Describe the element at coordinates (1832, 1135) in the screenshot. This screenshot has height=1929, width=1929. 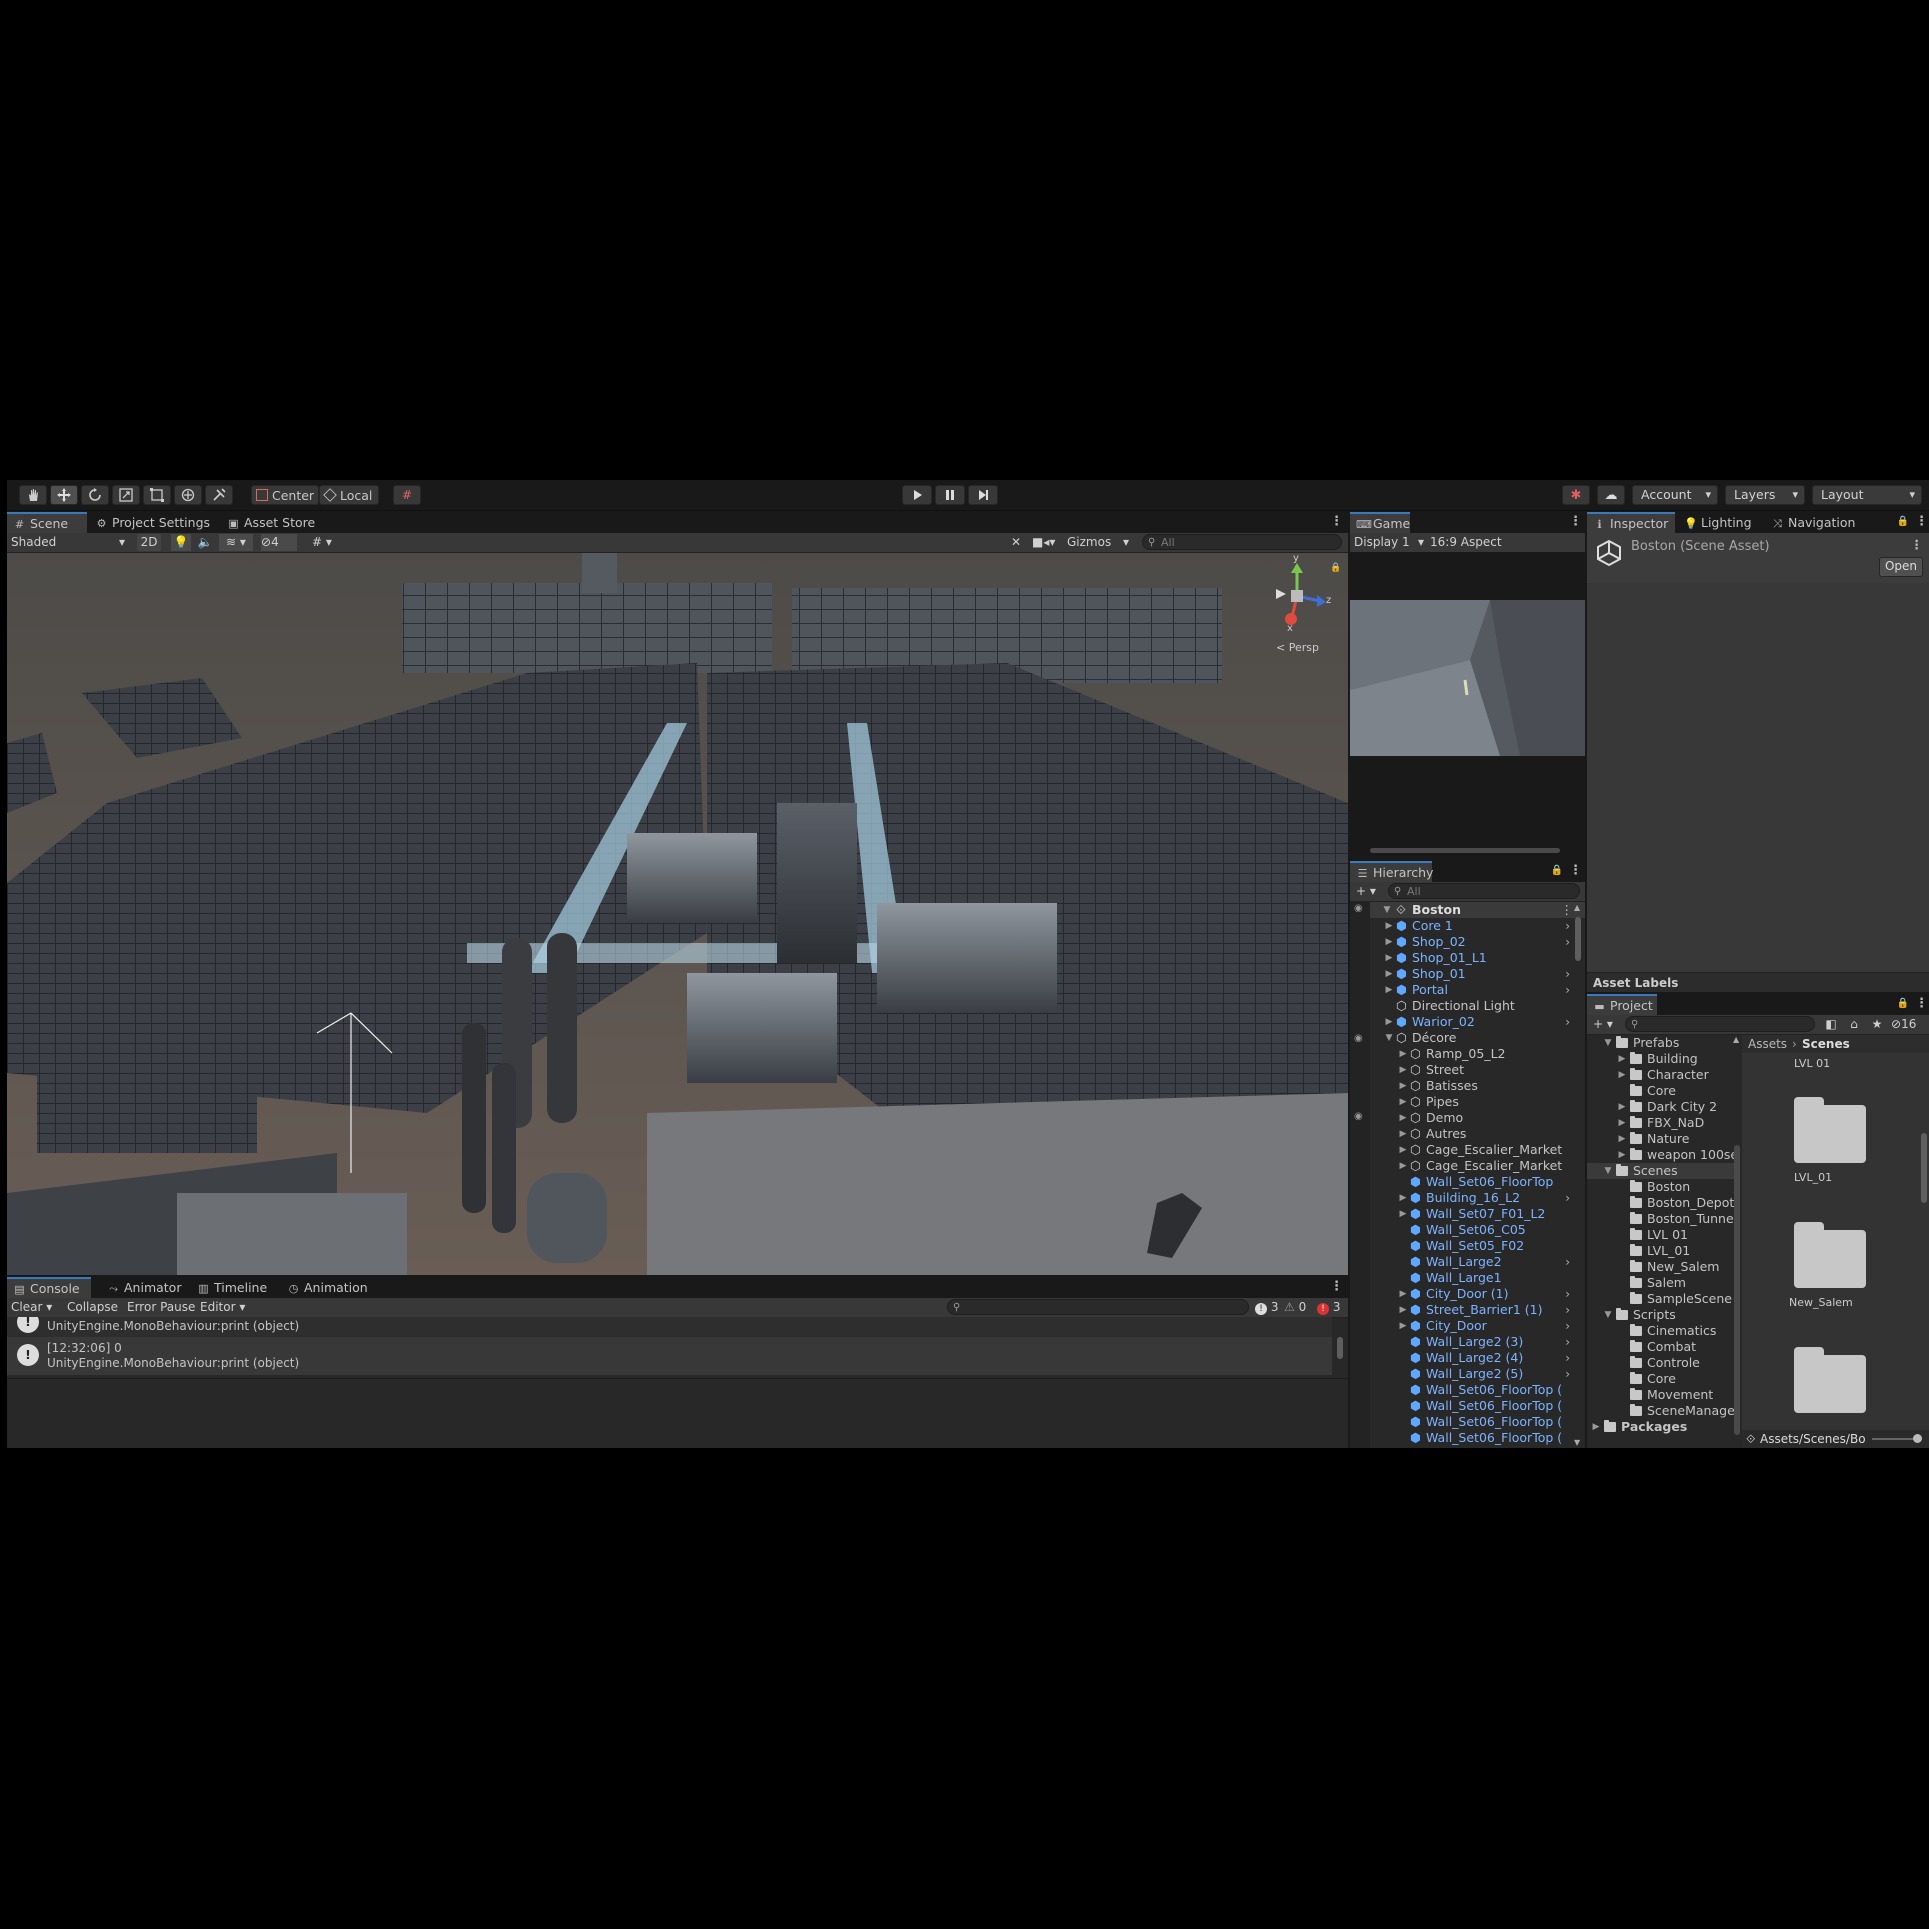
I see `grid-item: LVL_01` at that location.